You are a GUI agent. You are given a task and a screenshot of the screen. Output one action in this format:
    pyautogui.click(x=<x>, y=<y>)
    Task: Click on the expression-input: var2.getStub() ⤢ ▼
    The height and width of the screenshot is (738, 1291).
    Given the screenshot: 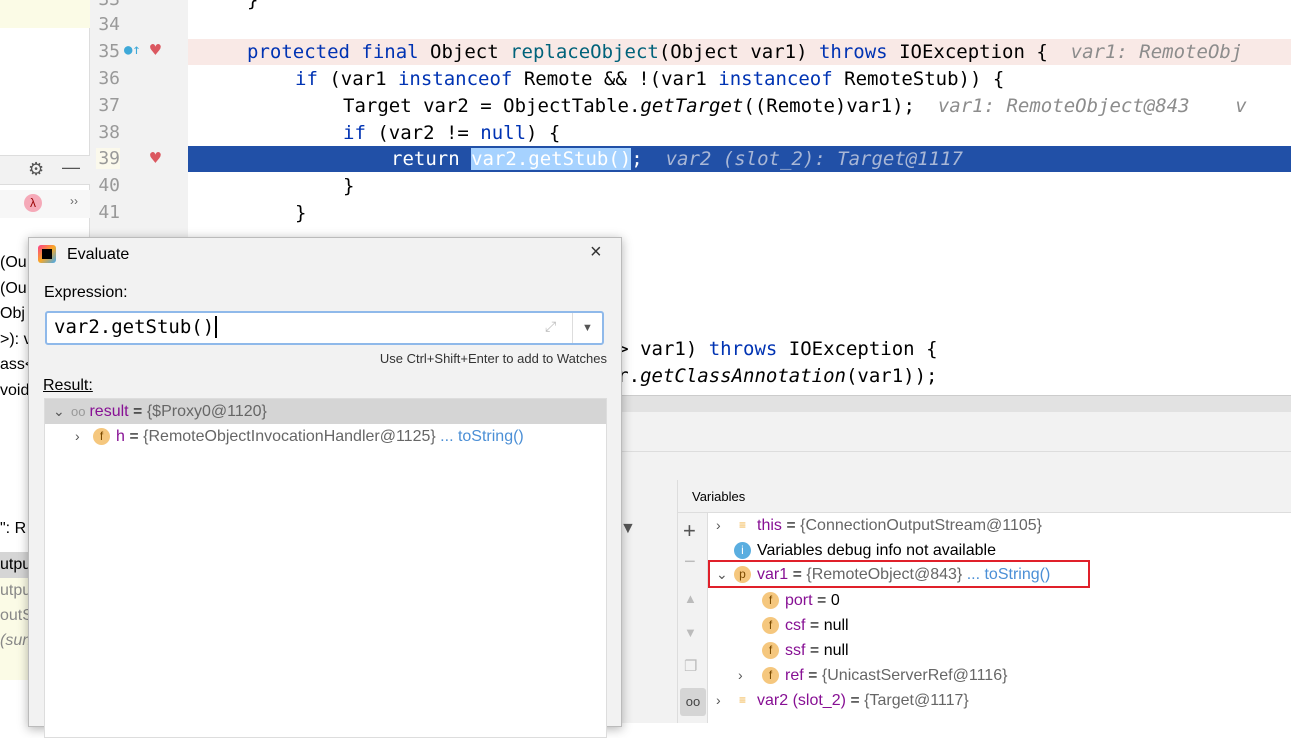 What is the action you would take?
    pyautogui.click(x=324, y=328)
    